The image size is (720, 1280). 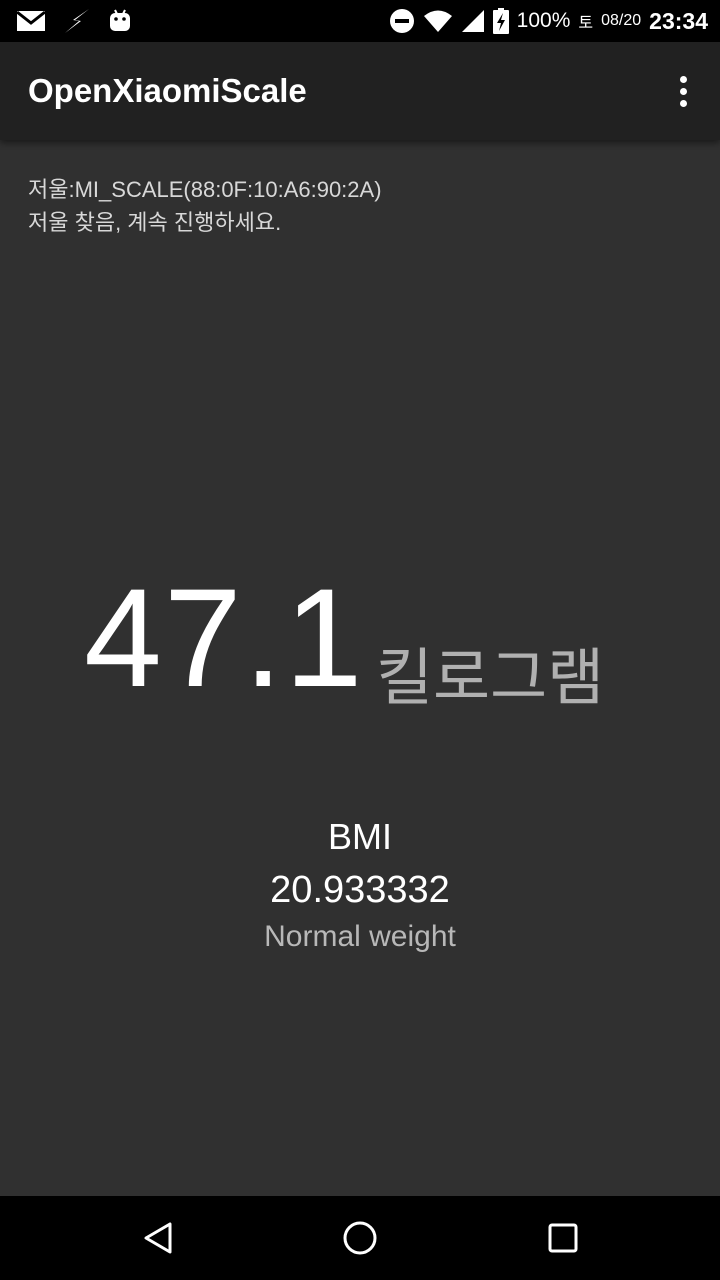 I want to click on weight-display: 47.1 킬로그램, so click(x=360, y=638).